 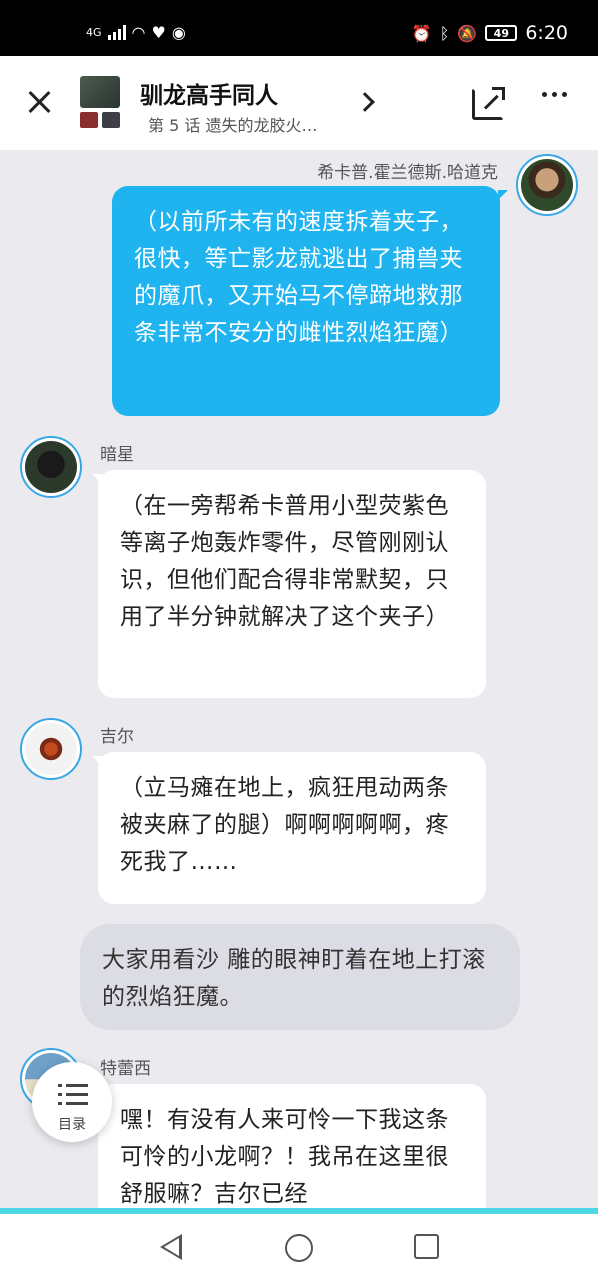 What do you see at coordinates (100, 102) in the screenshot?
I see `story-cover` at bounding box center [100, 102].